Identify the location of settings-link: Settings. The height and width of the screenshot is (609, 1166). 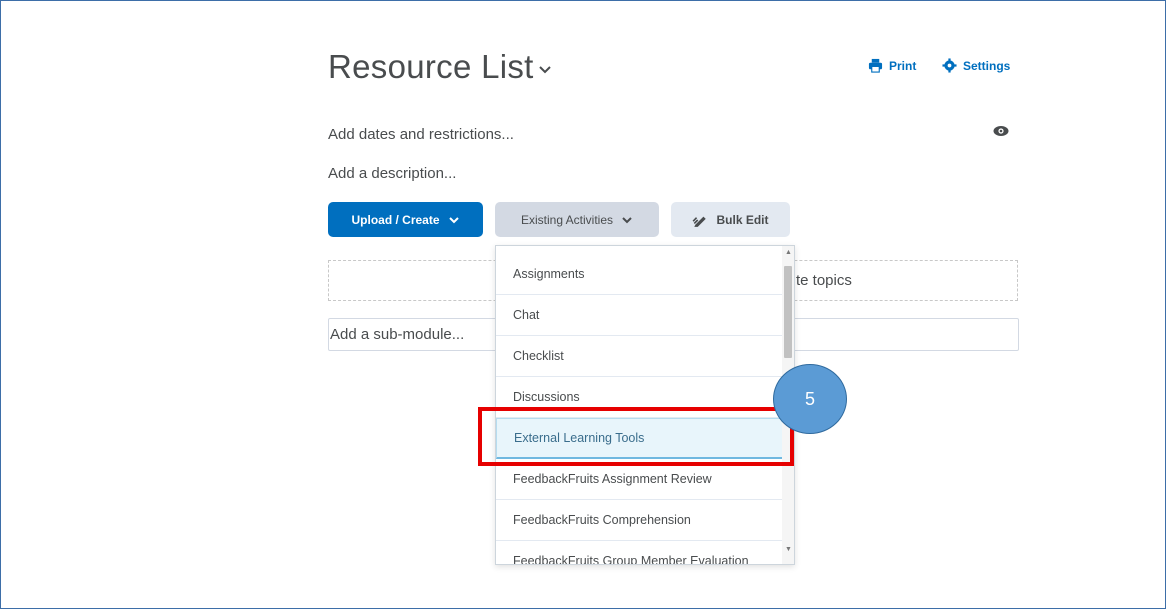
(976, 65).